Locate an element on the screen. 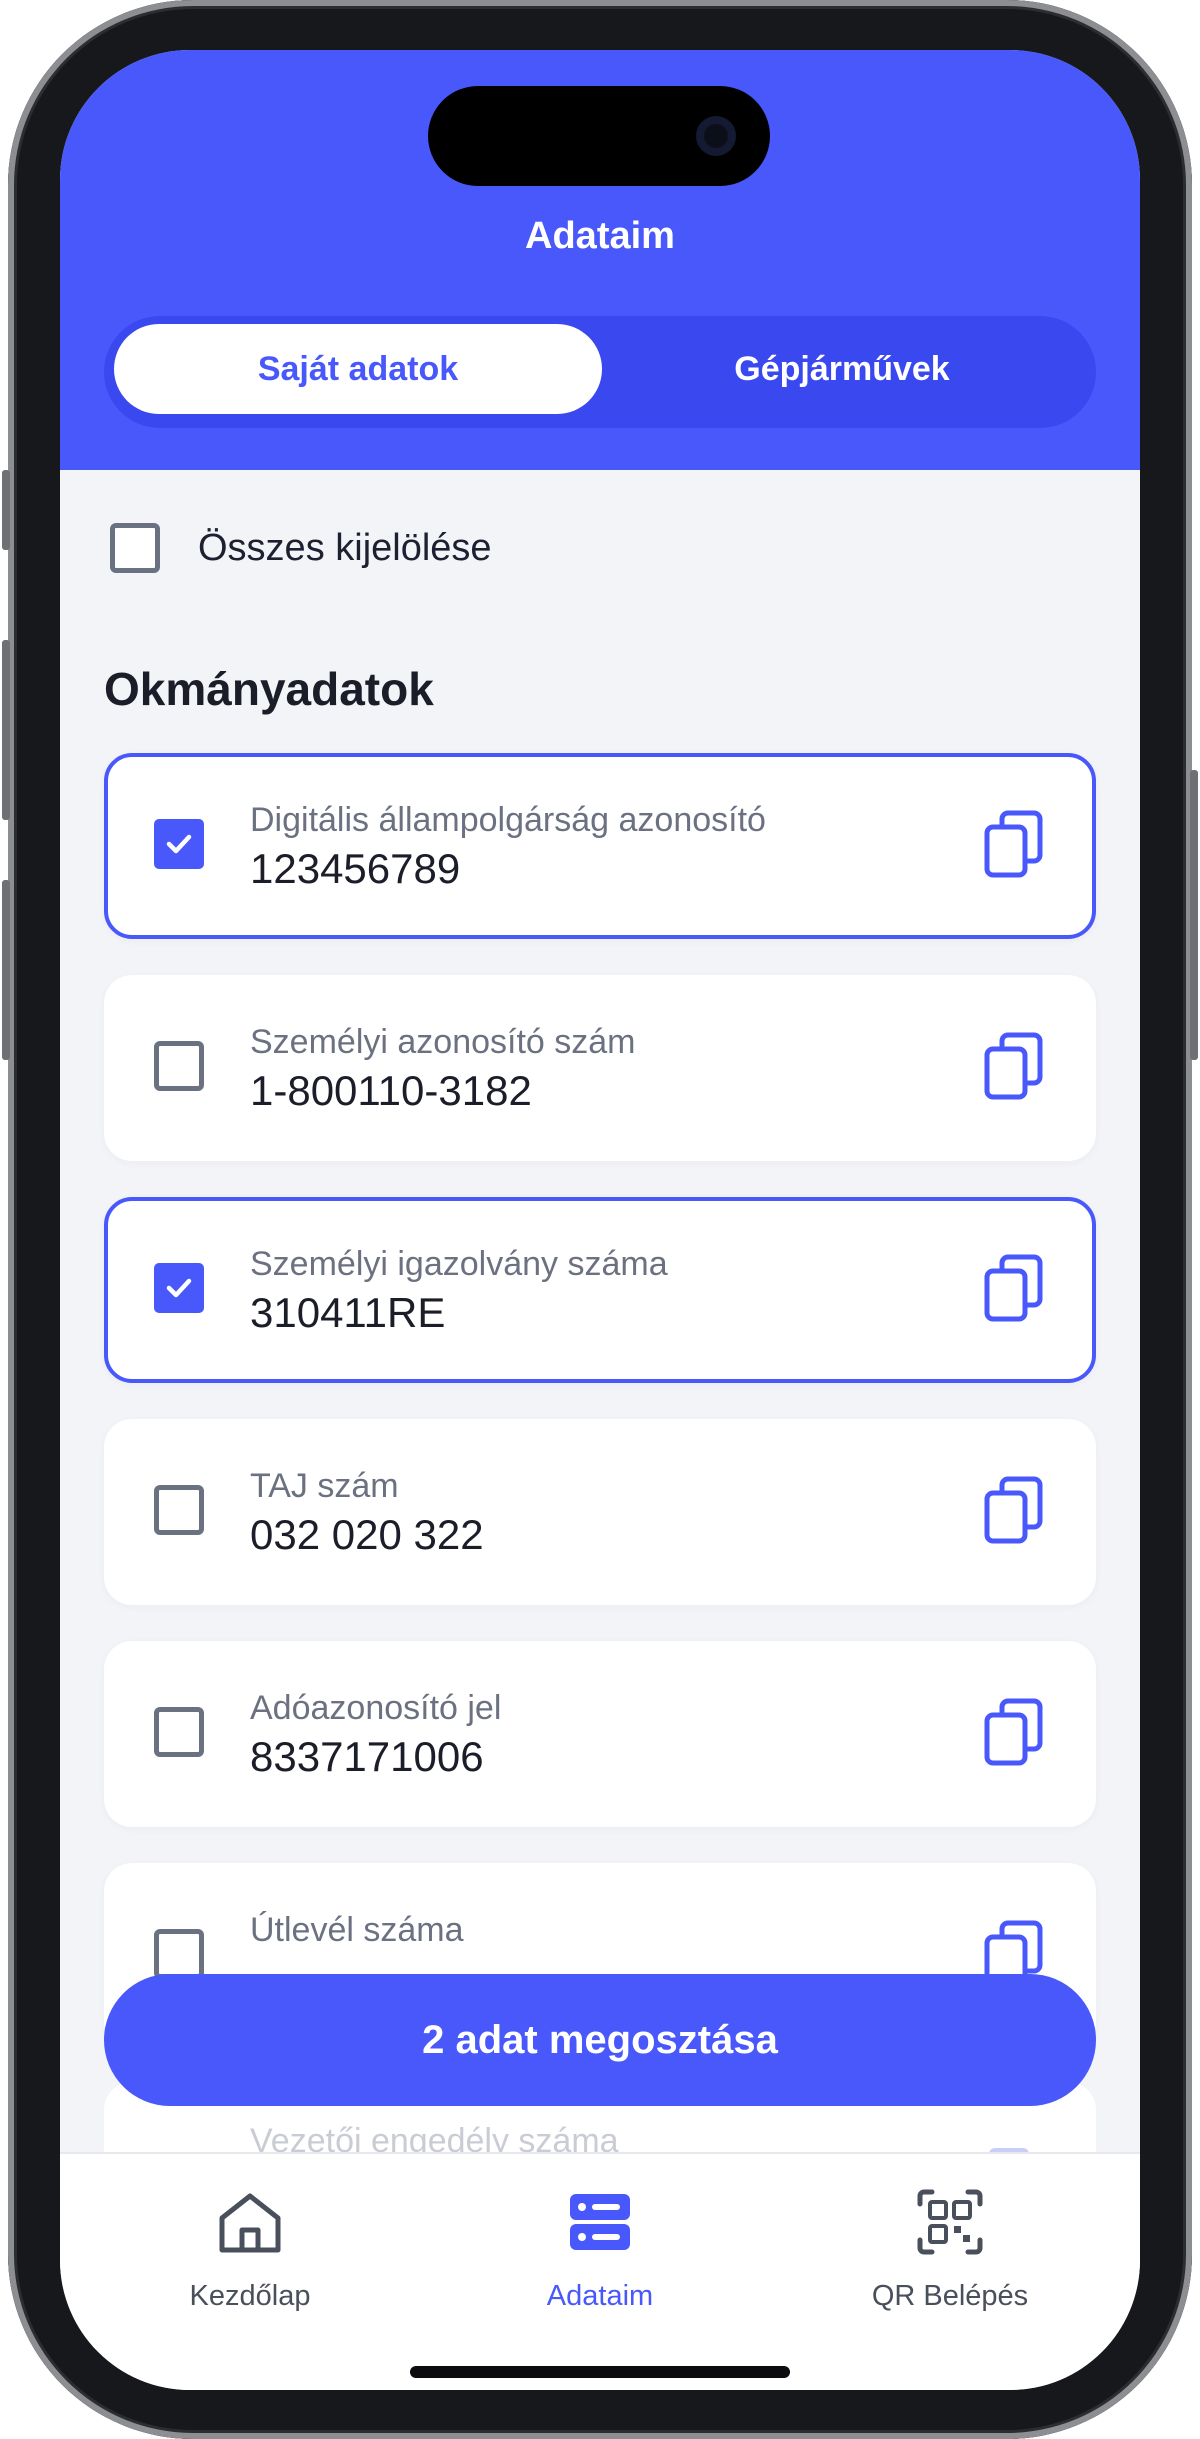 This screenshot has width=1200, height=2439. camera-lens is located at coordinates (716, 136).